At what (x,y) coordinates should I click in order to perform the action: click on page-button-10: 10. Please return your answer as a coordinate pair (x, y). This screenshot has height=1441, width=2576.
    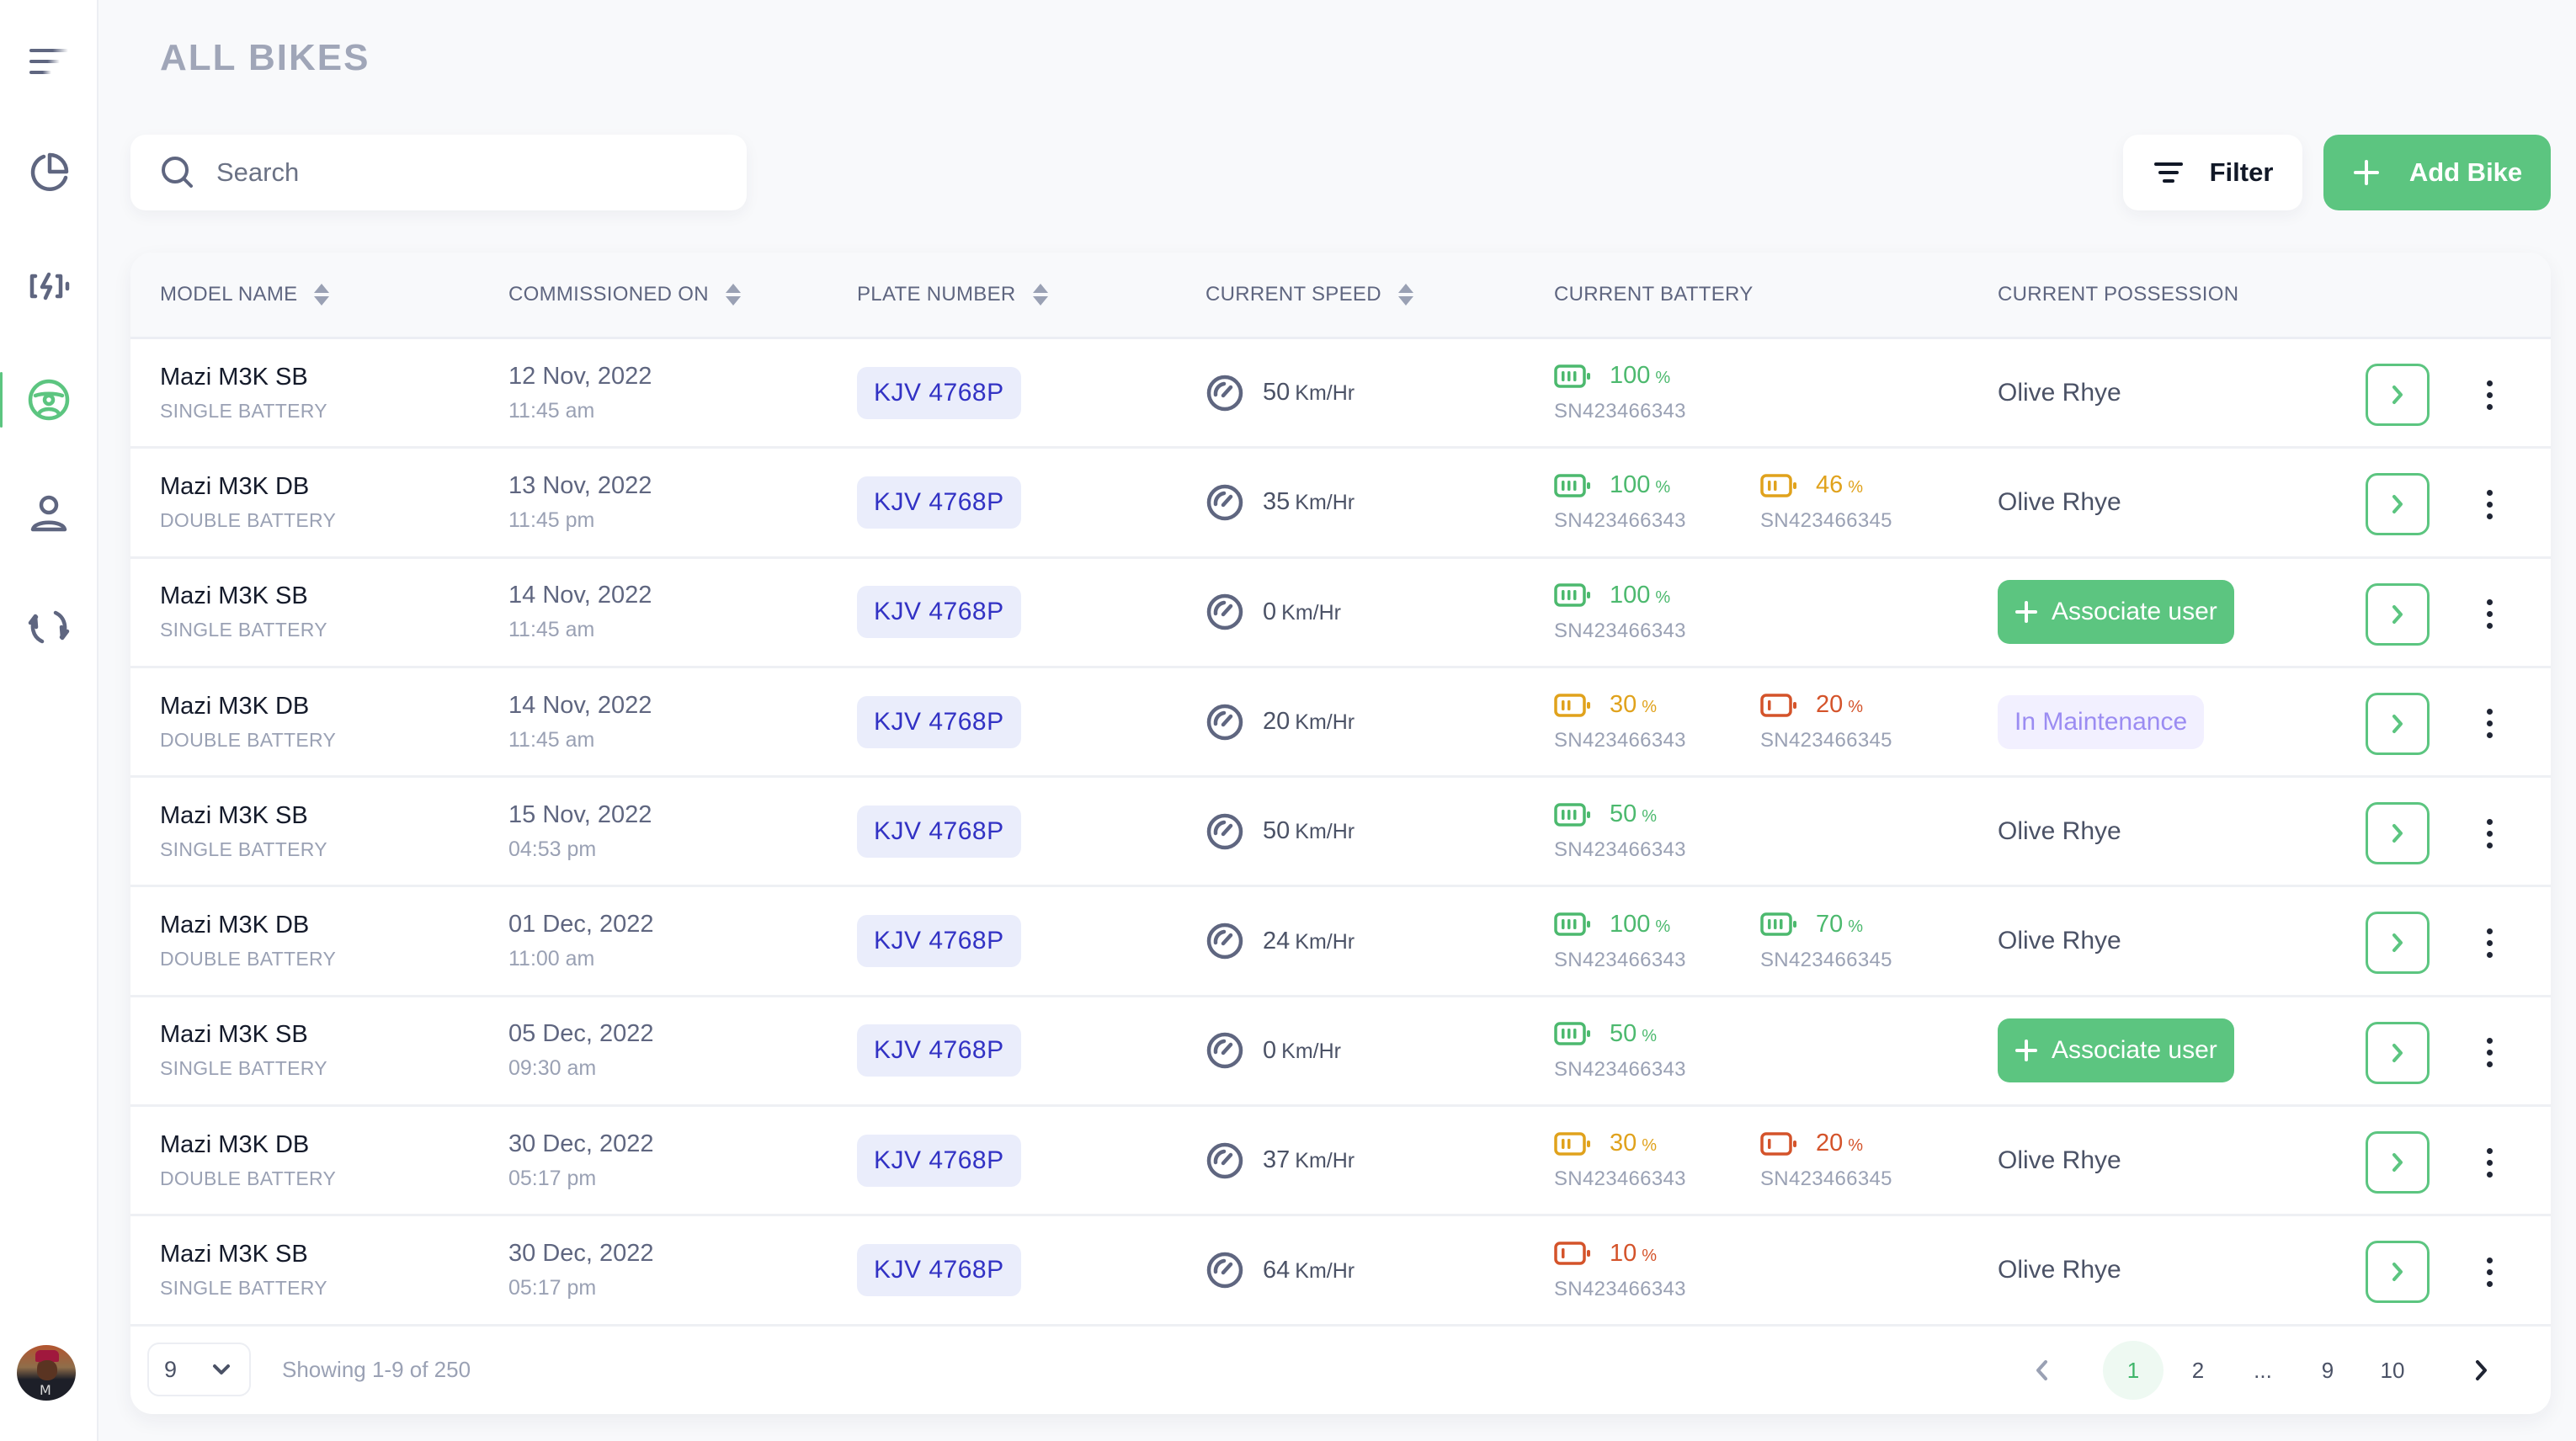
    Looking at the image, I should click on (2392, 1370).